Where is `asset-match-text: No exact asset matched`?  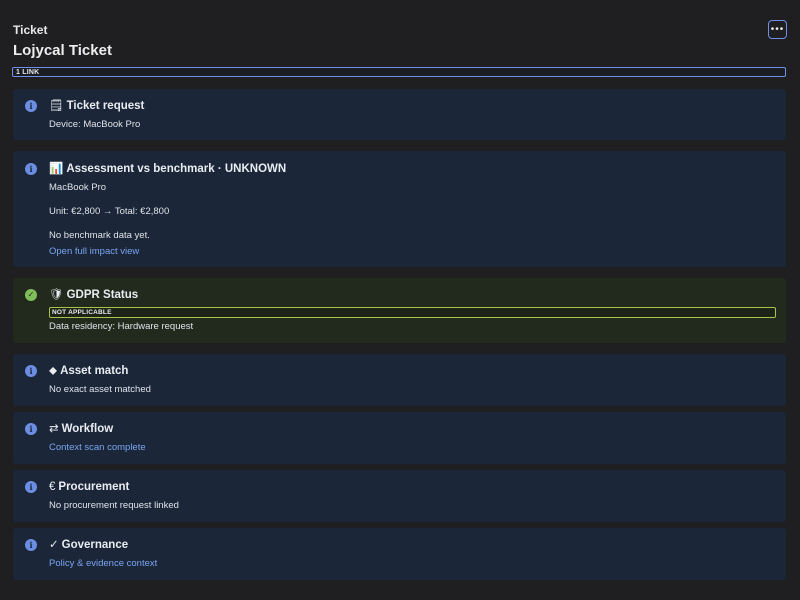
asset-match-text: No exact asset matched is located at coordinates (100, 389).